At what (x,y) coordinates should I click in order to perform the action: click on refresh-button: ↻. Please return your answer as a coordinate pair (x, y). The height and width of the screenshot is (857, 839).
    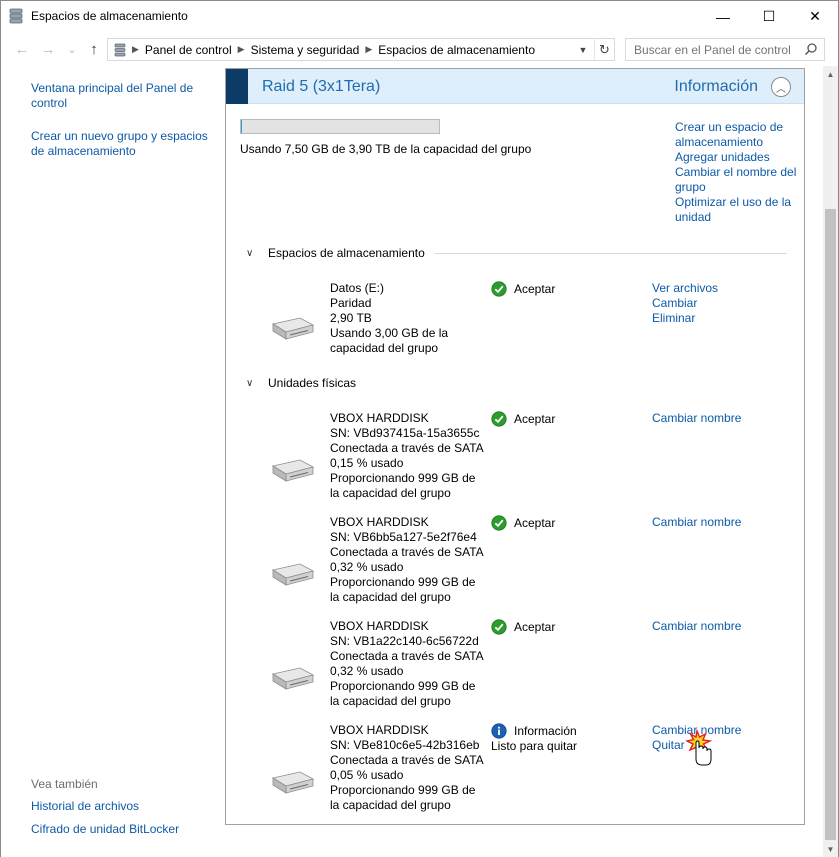
    Looking at the image, I should click on (604, 49).